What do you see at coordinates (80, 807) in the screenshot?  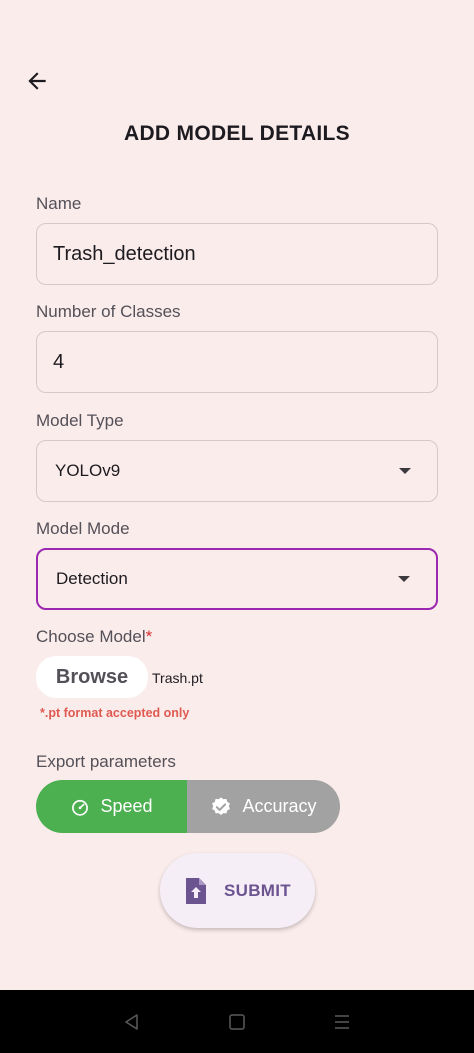 I see `speedometer-icon` at bounding box center [80, 807].